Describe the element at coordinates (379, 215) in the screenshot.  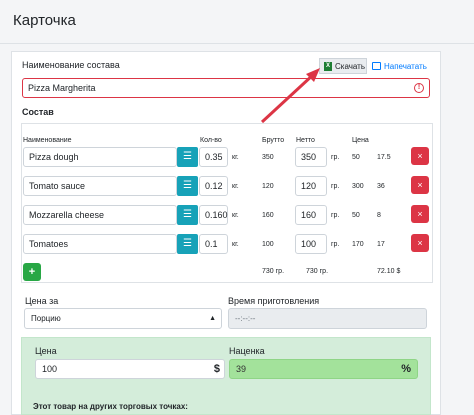
I see `cost-value: 8` at that location.